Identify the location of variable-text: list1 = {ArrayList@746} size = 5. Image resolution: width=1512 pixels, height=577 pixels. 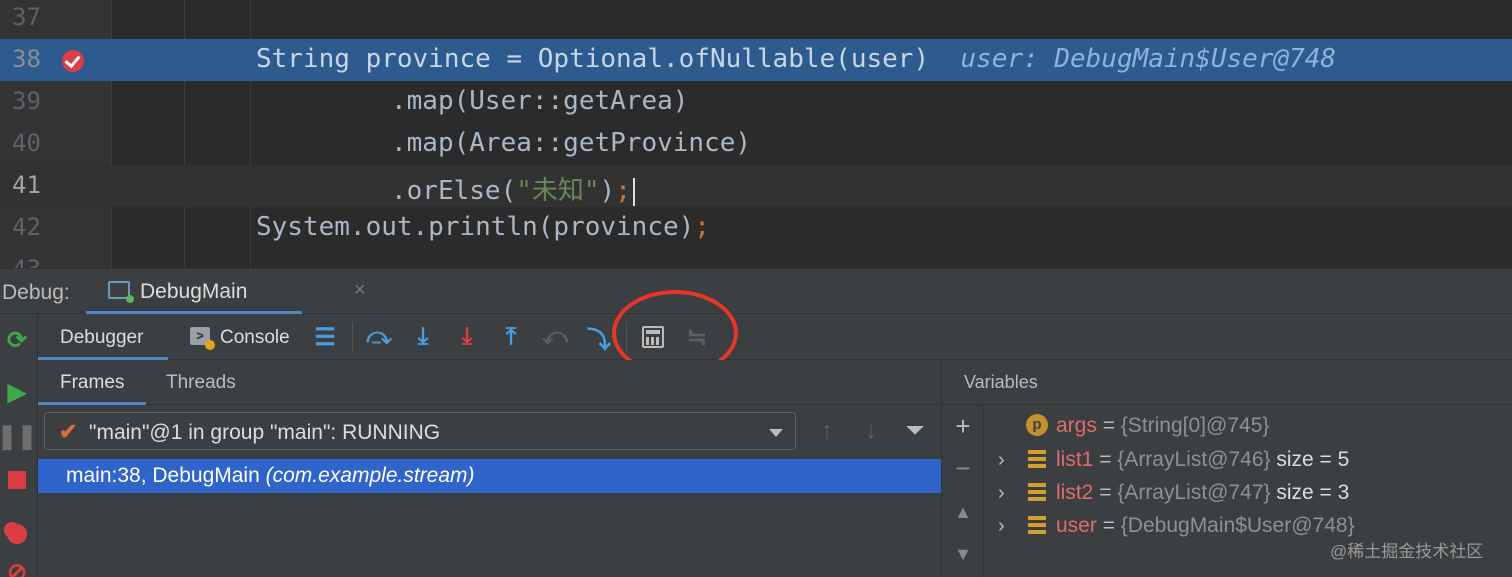
(1203, 459).